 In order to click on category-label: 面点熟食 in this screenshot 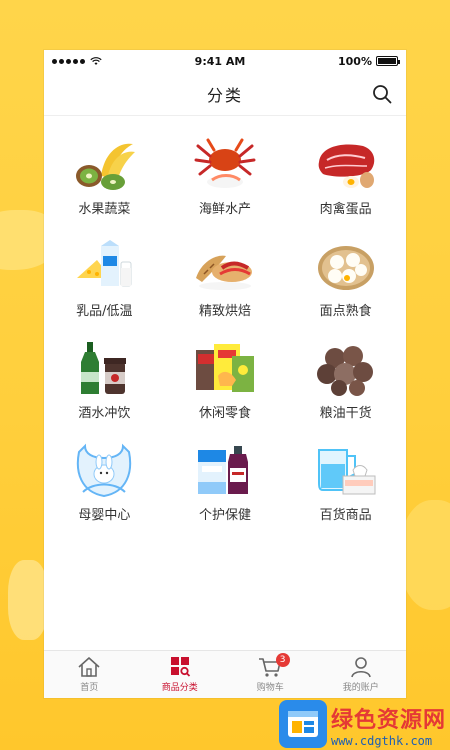, I will do `click(345, 311)`.